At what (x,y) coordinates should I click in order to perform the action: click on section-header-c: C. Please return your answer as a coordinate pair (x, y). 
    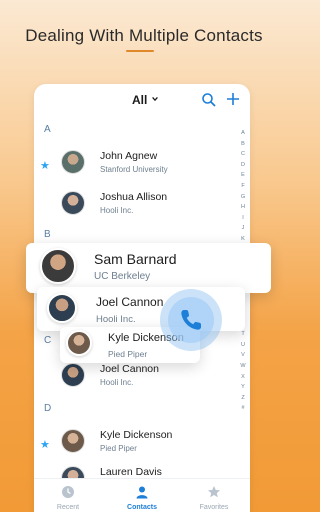
    Looking at the image, I should click on (48, 340).